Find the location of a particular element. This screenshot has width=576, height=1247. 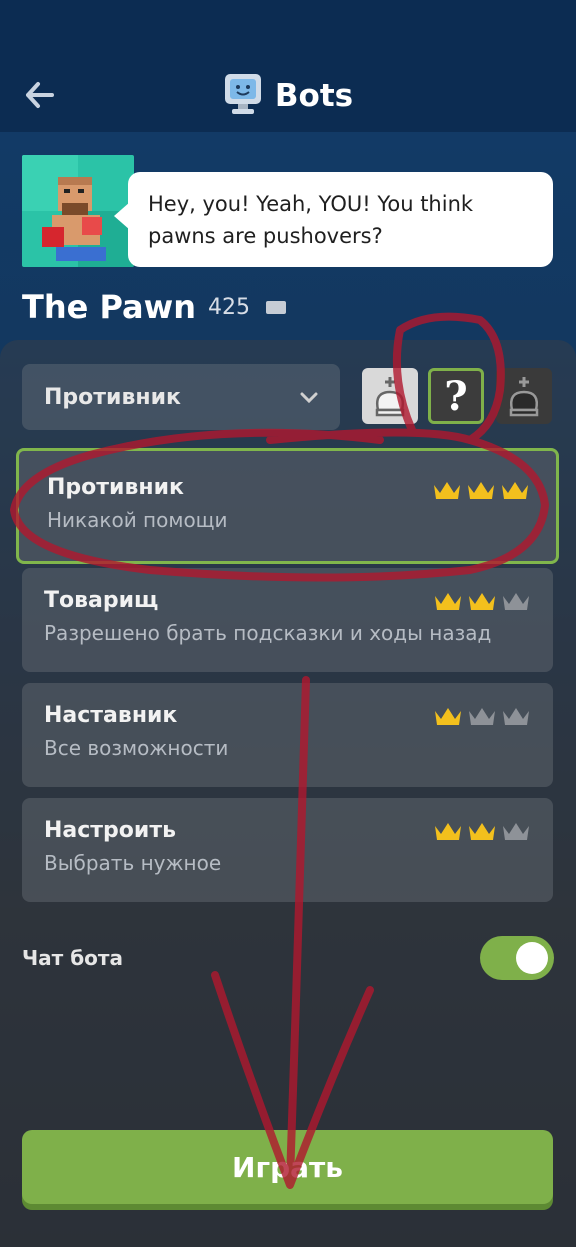

random-color-button: ? is located at coordinates (456, 396).